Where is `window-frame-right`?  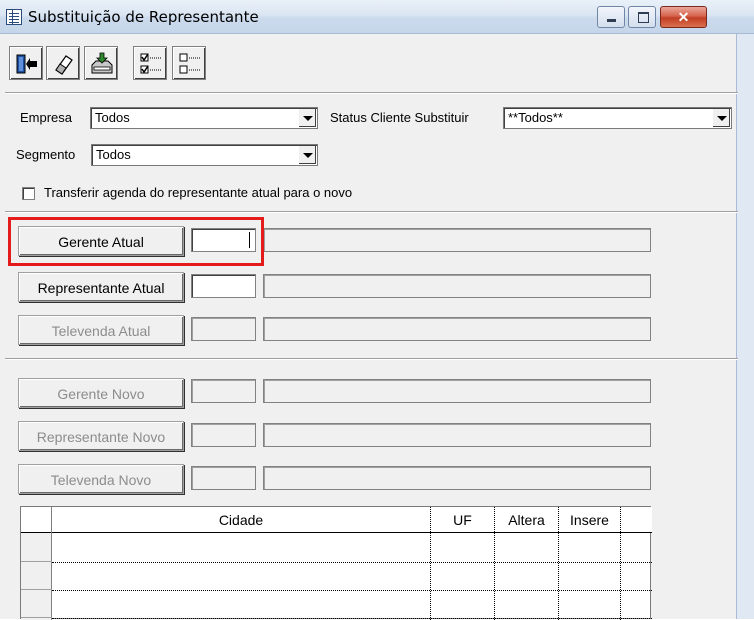 window-frame-right is located at coordinates (745, 326).